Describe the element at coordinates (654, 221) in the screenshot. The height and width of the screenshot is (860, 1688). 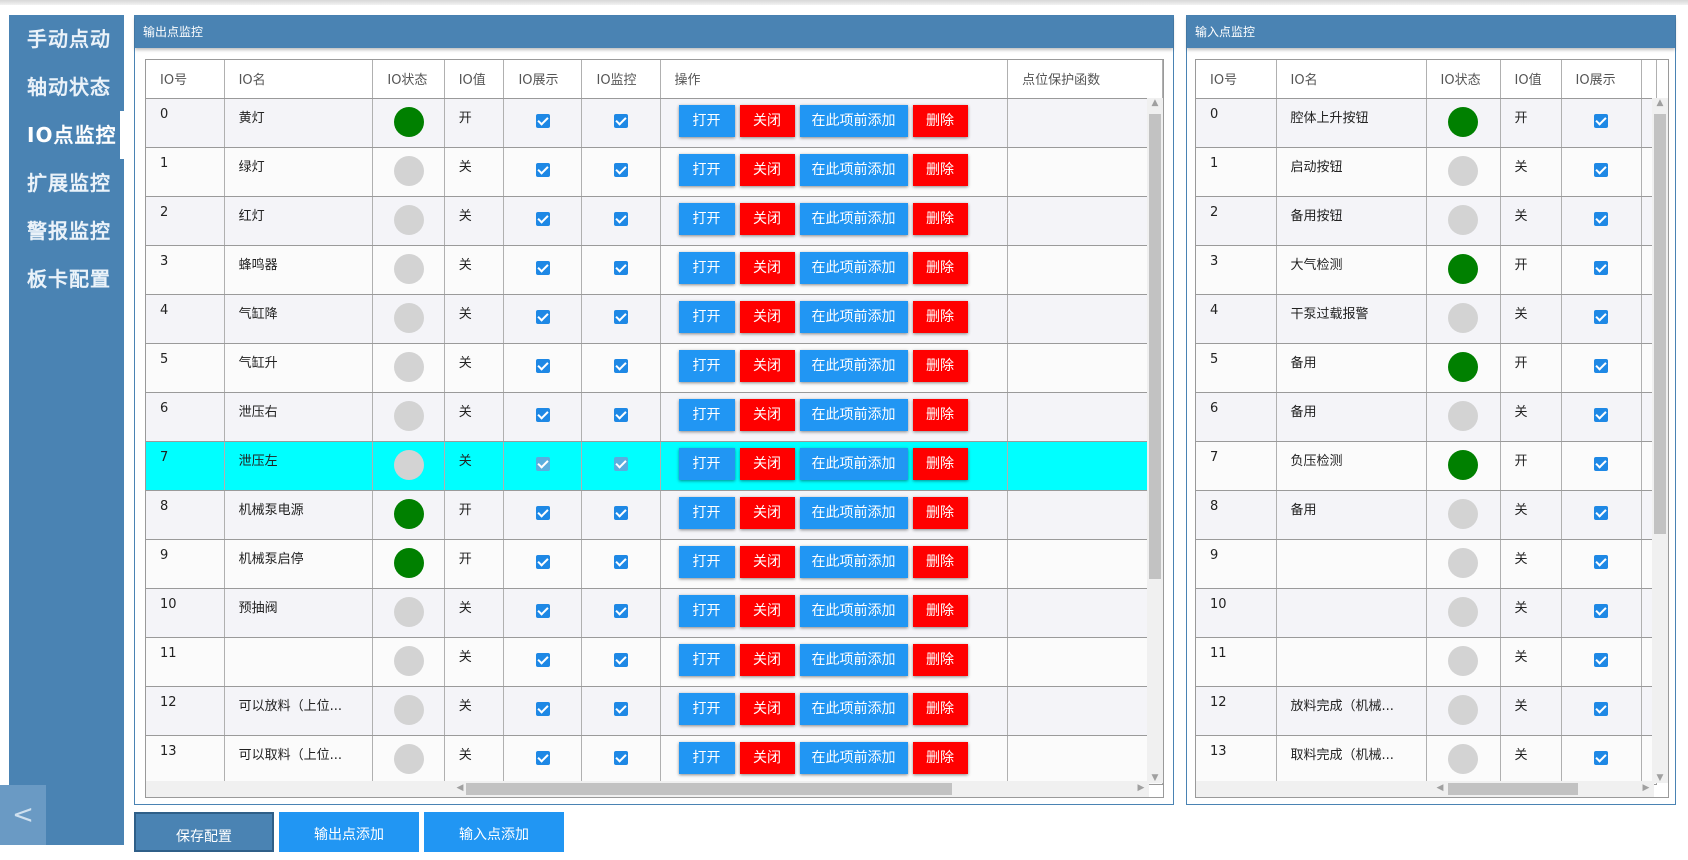
I see `table-row: 2 红灯 关 打开 关闭 在此项前添加 删除` at that location.